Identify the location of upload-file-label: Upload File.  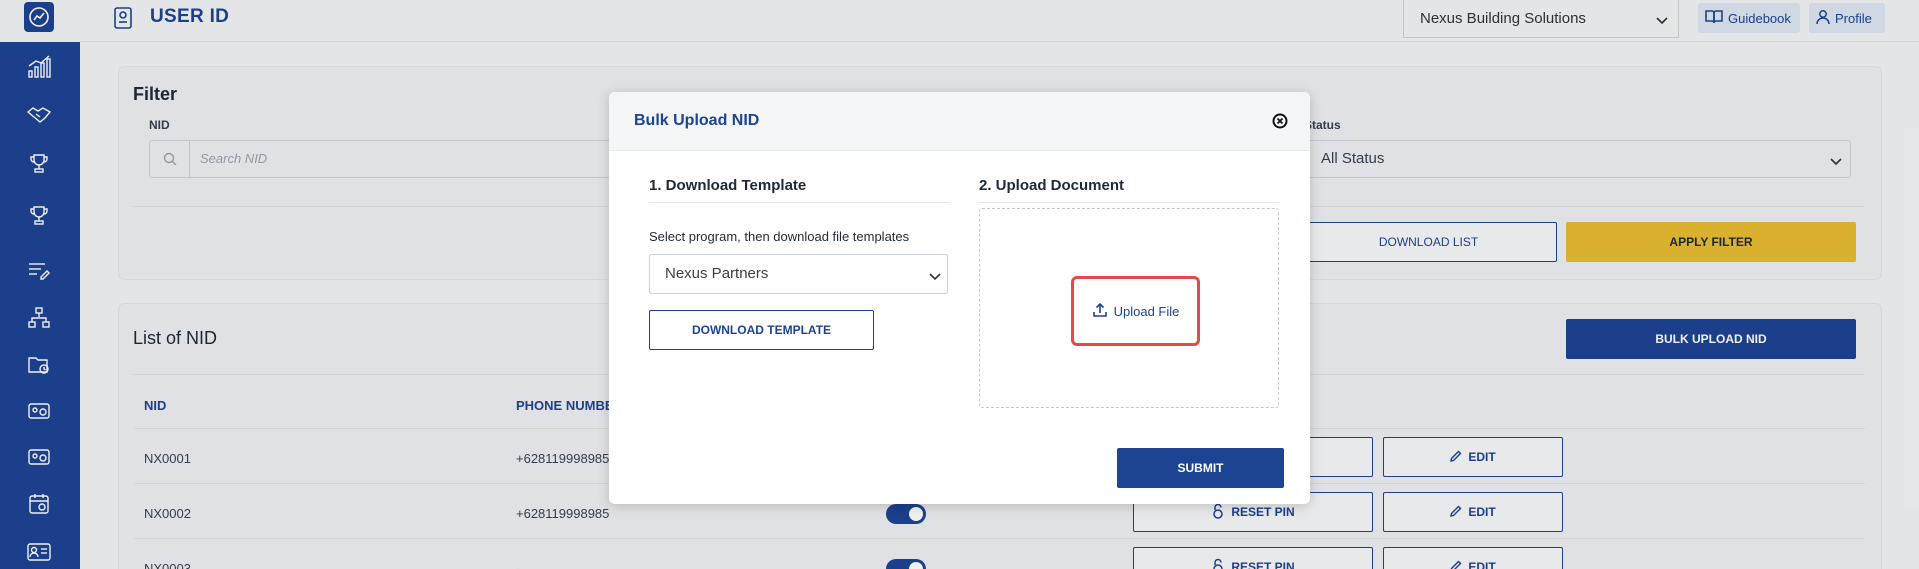
(1146, 311).